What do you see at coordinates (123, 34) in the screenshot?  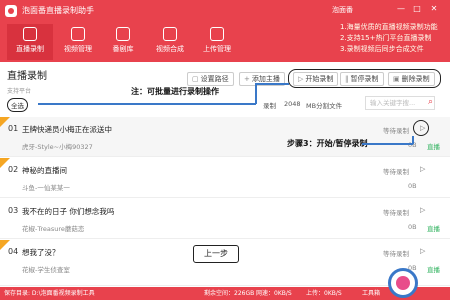 I see `library-icon` at bounding box center [123, 34].